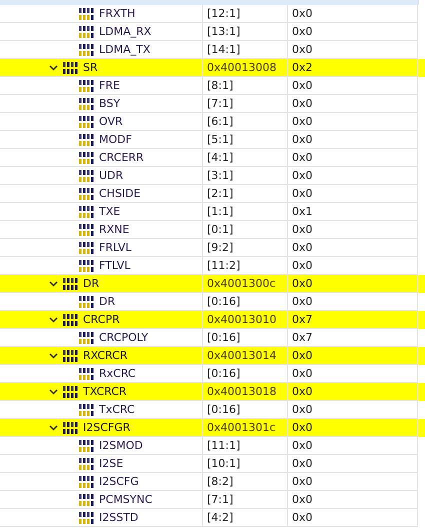 The width and height of the screenshot is (425, 531). What do you see at coordinates (223, 445) in the screenshot?
I see `bit-range: [11:1]` at bounding box center [223, 445].